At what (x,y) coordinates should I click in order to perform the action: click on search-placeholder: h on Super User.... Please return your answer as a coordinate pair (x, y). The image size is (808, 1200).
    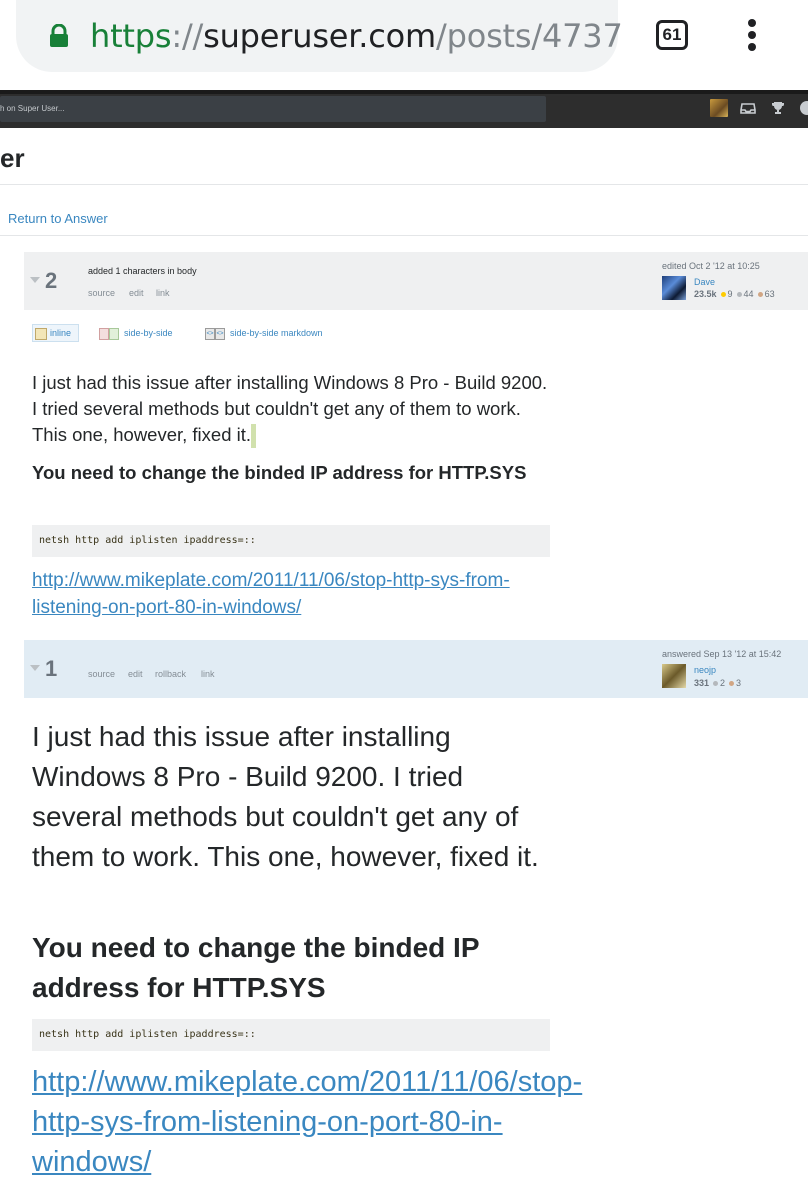
    Looking at the image, I should click on (32, 108).